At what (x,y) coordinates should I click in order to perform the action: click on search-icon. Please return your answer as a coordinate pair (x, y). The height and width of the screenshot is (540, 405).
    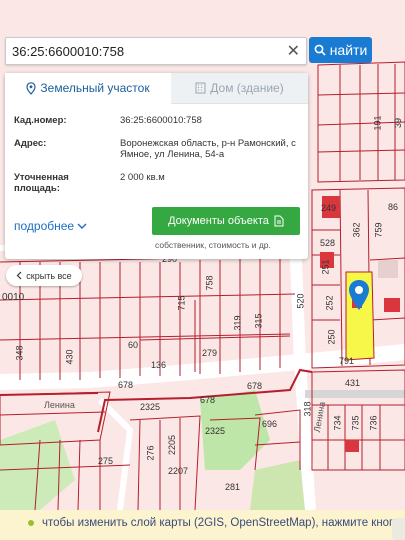
    Looking at the image, I should click on (320, 50).